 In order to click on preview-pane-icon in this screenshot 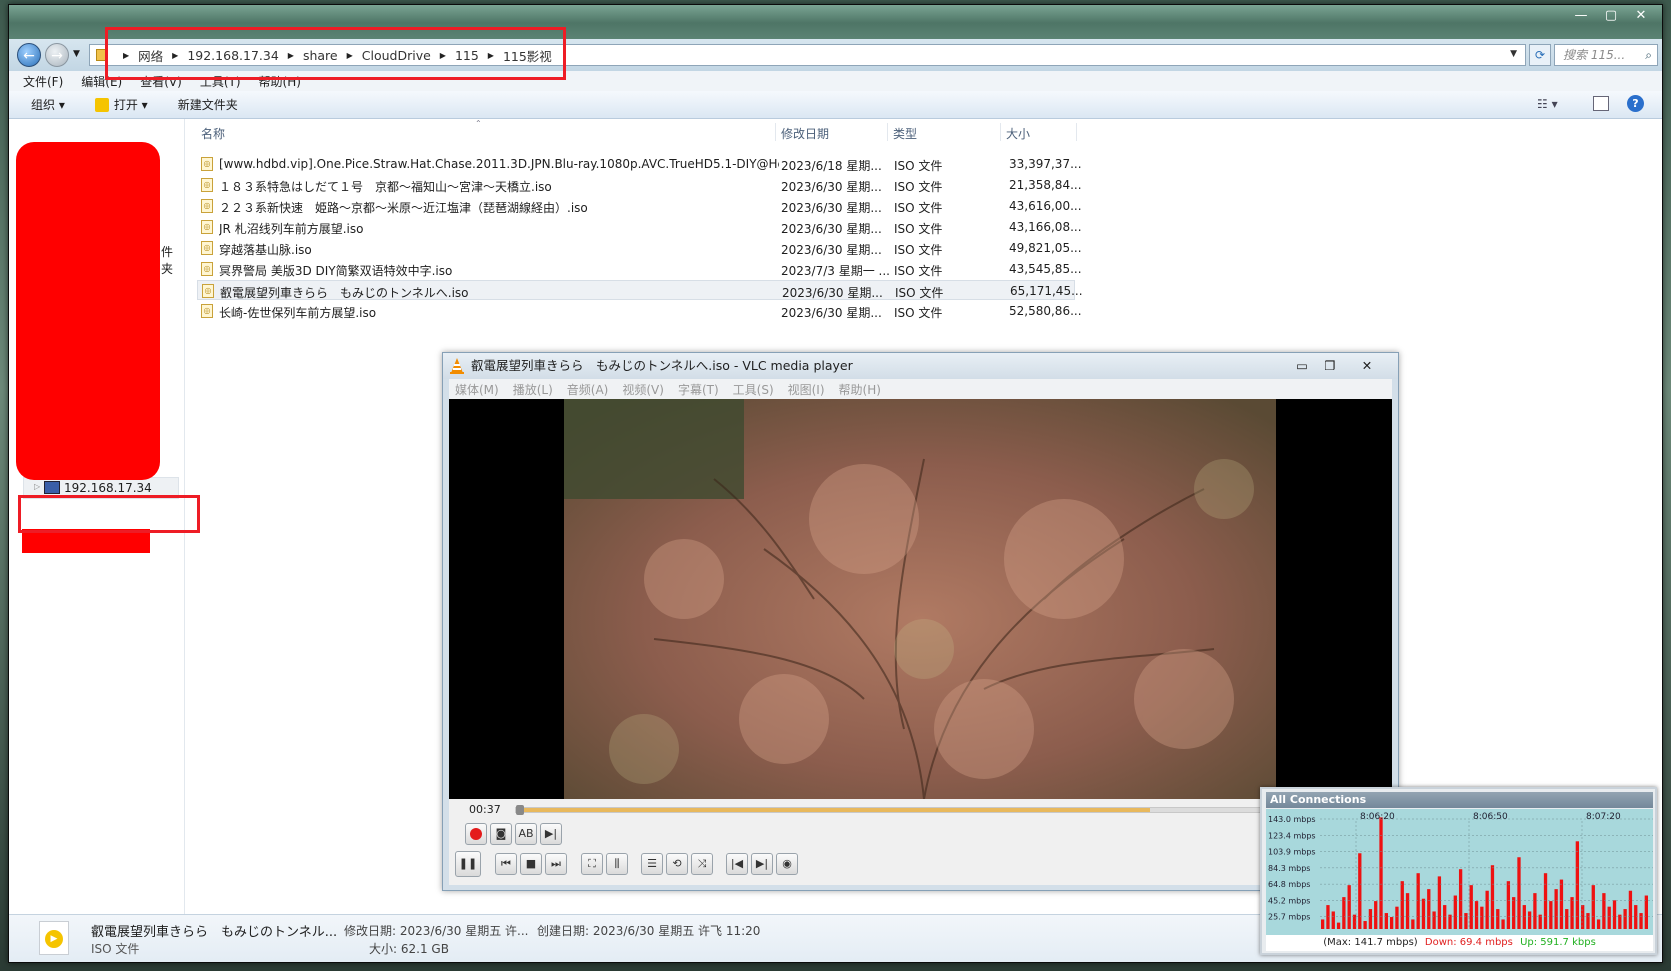, I will do `click(1601, 103)`.